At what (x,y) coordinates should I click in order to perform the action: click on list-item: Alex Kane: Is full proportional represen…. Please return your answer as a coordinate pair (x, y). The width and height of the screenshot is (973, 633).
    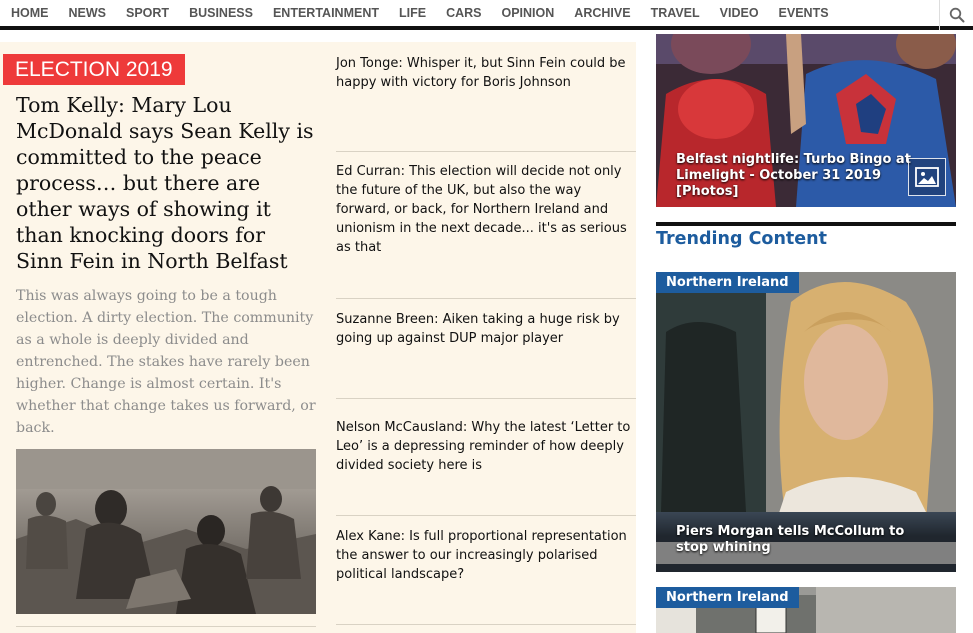
    Looking at the image, I should click on (486, 555).